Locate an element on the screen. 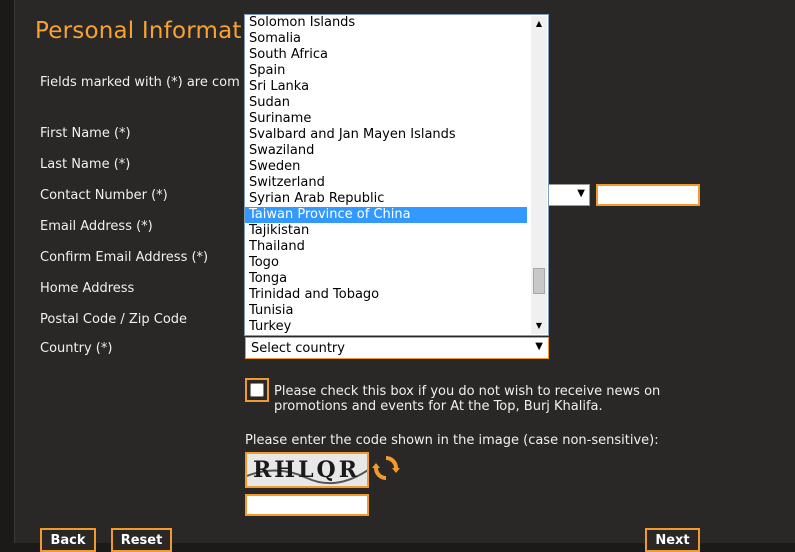 The image size is (795, 552). email-label: Email Address (*) is located at coordinates (96, 226).